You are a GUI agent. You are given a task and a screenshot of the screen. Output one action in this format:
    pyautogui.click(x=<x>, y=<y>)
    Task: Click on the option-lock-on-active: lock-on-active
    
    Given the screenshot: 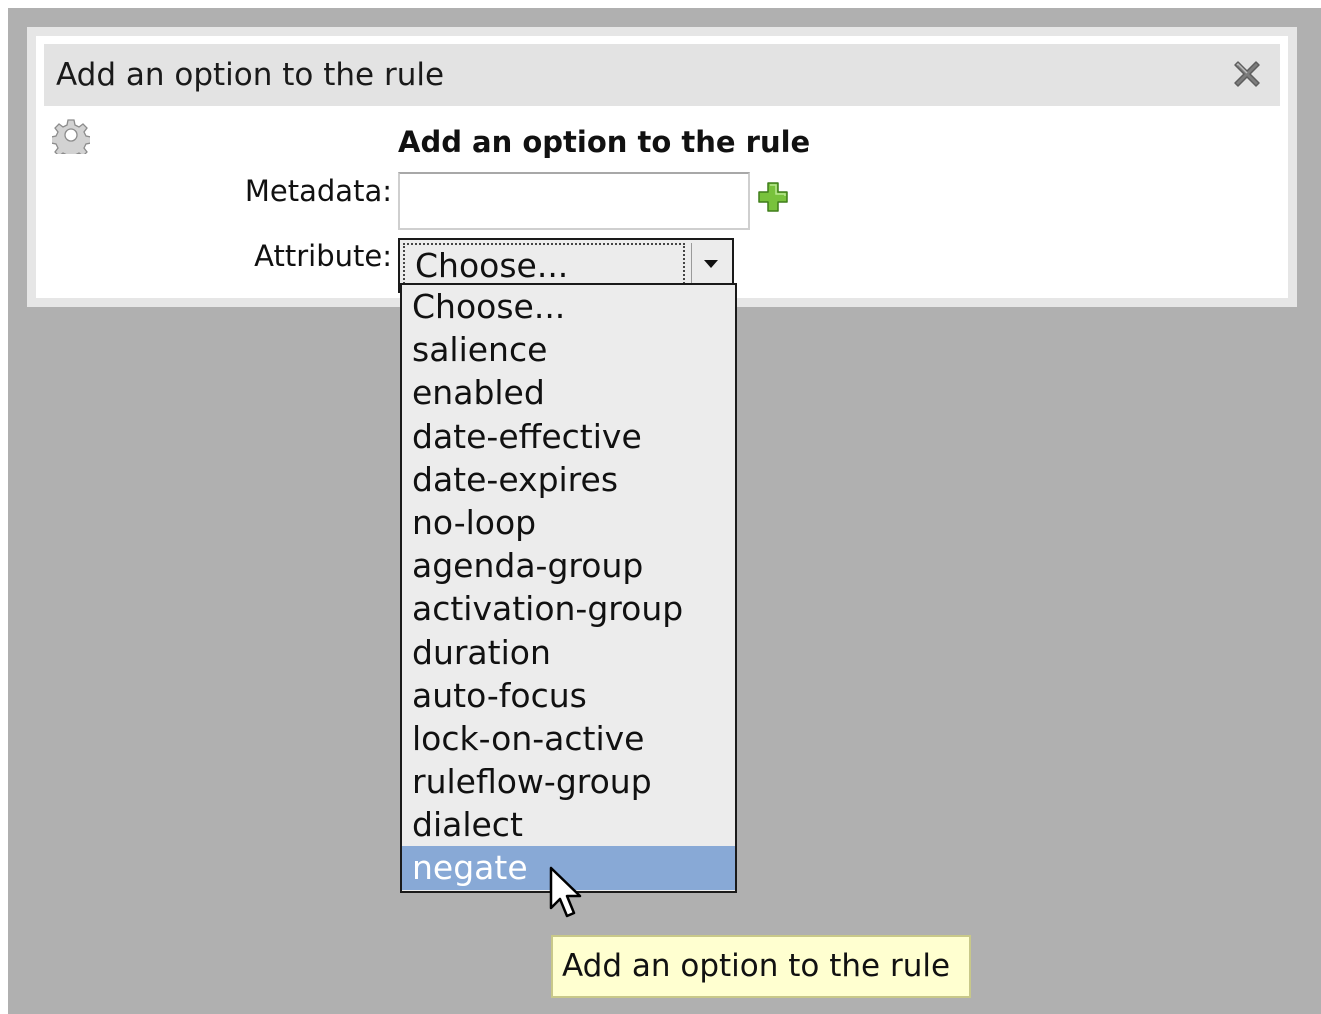 What is the action you would take?
    pyautogui.click(x=568, y=738)
    